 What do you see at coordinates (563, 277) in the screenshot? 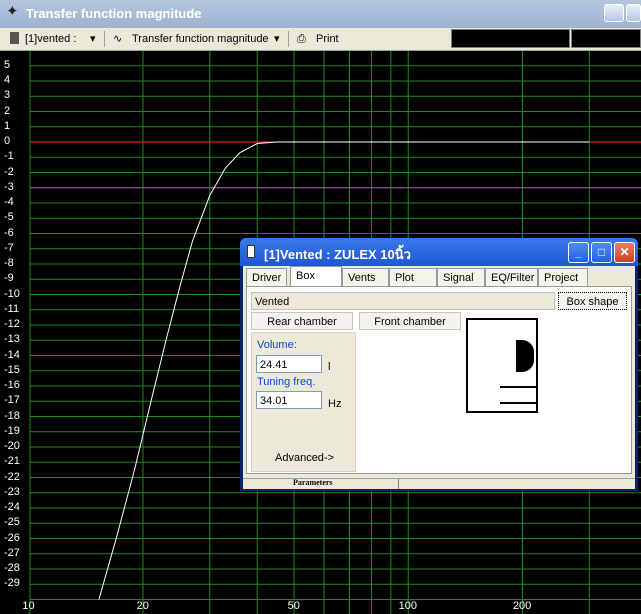
I see `tab-project: Project` at bounding box center [563, 277].